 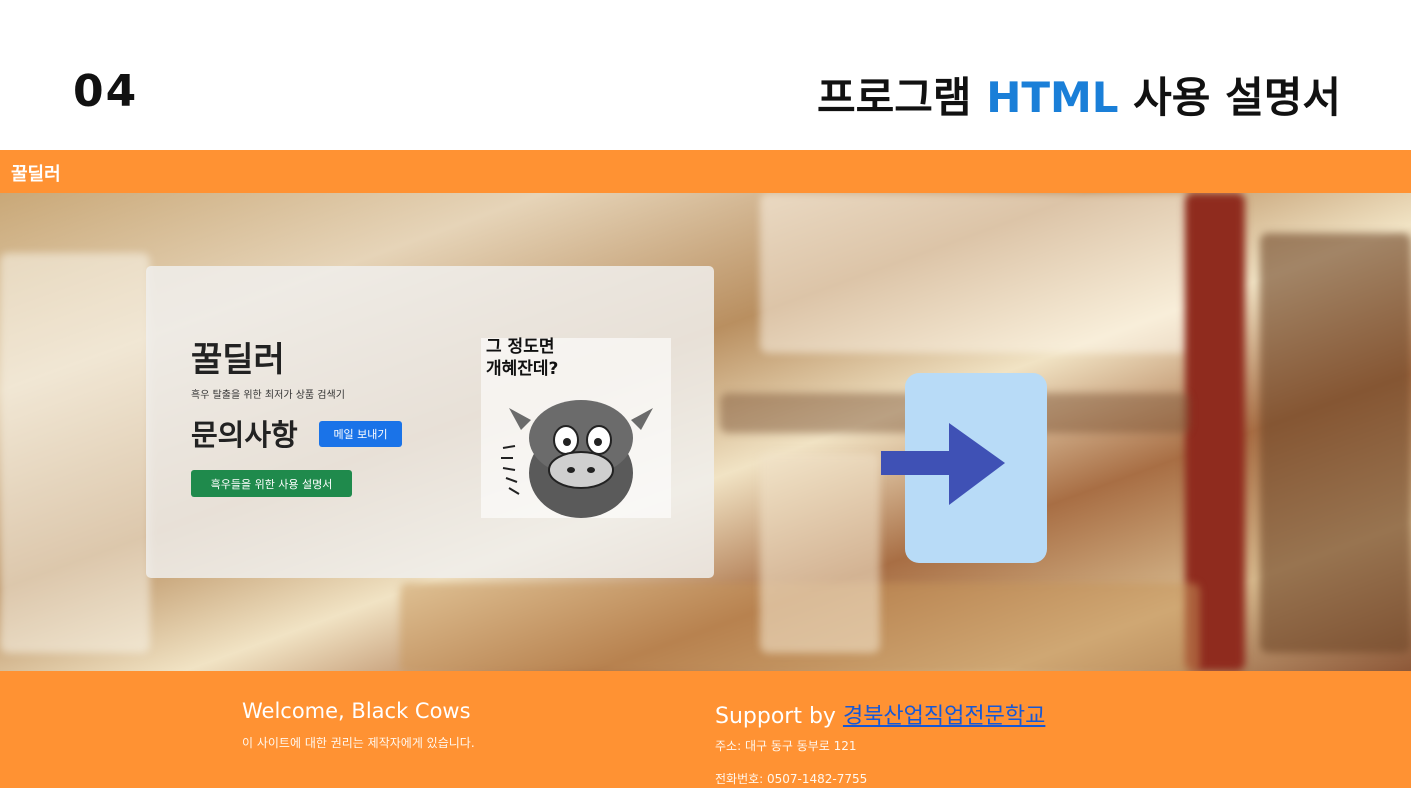 What do you see at coordinates (522, 369) in the screenshot?
I see `cow-caption-line: 개혜잔데?` at bounding box center [522, 369].